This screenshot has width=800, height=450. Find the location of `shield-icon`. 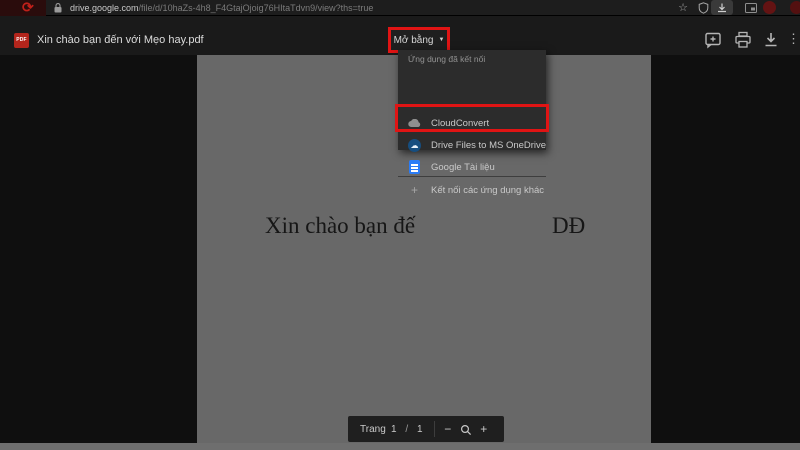

shield-icon is located at coordinates (703, 8).